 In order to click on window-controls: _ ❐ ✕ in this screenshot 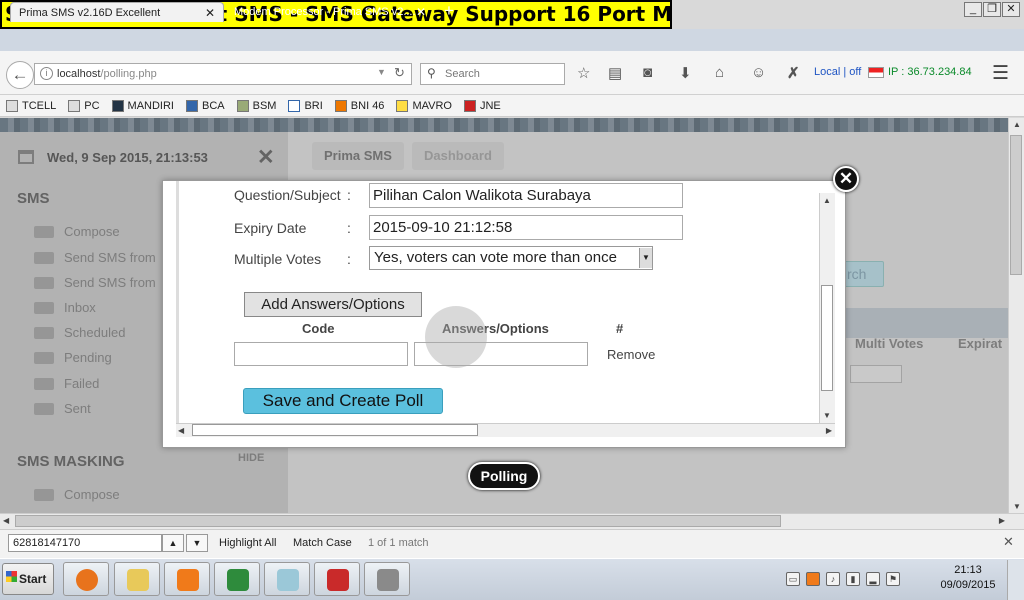, I will do `click(992, 9)`.